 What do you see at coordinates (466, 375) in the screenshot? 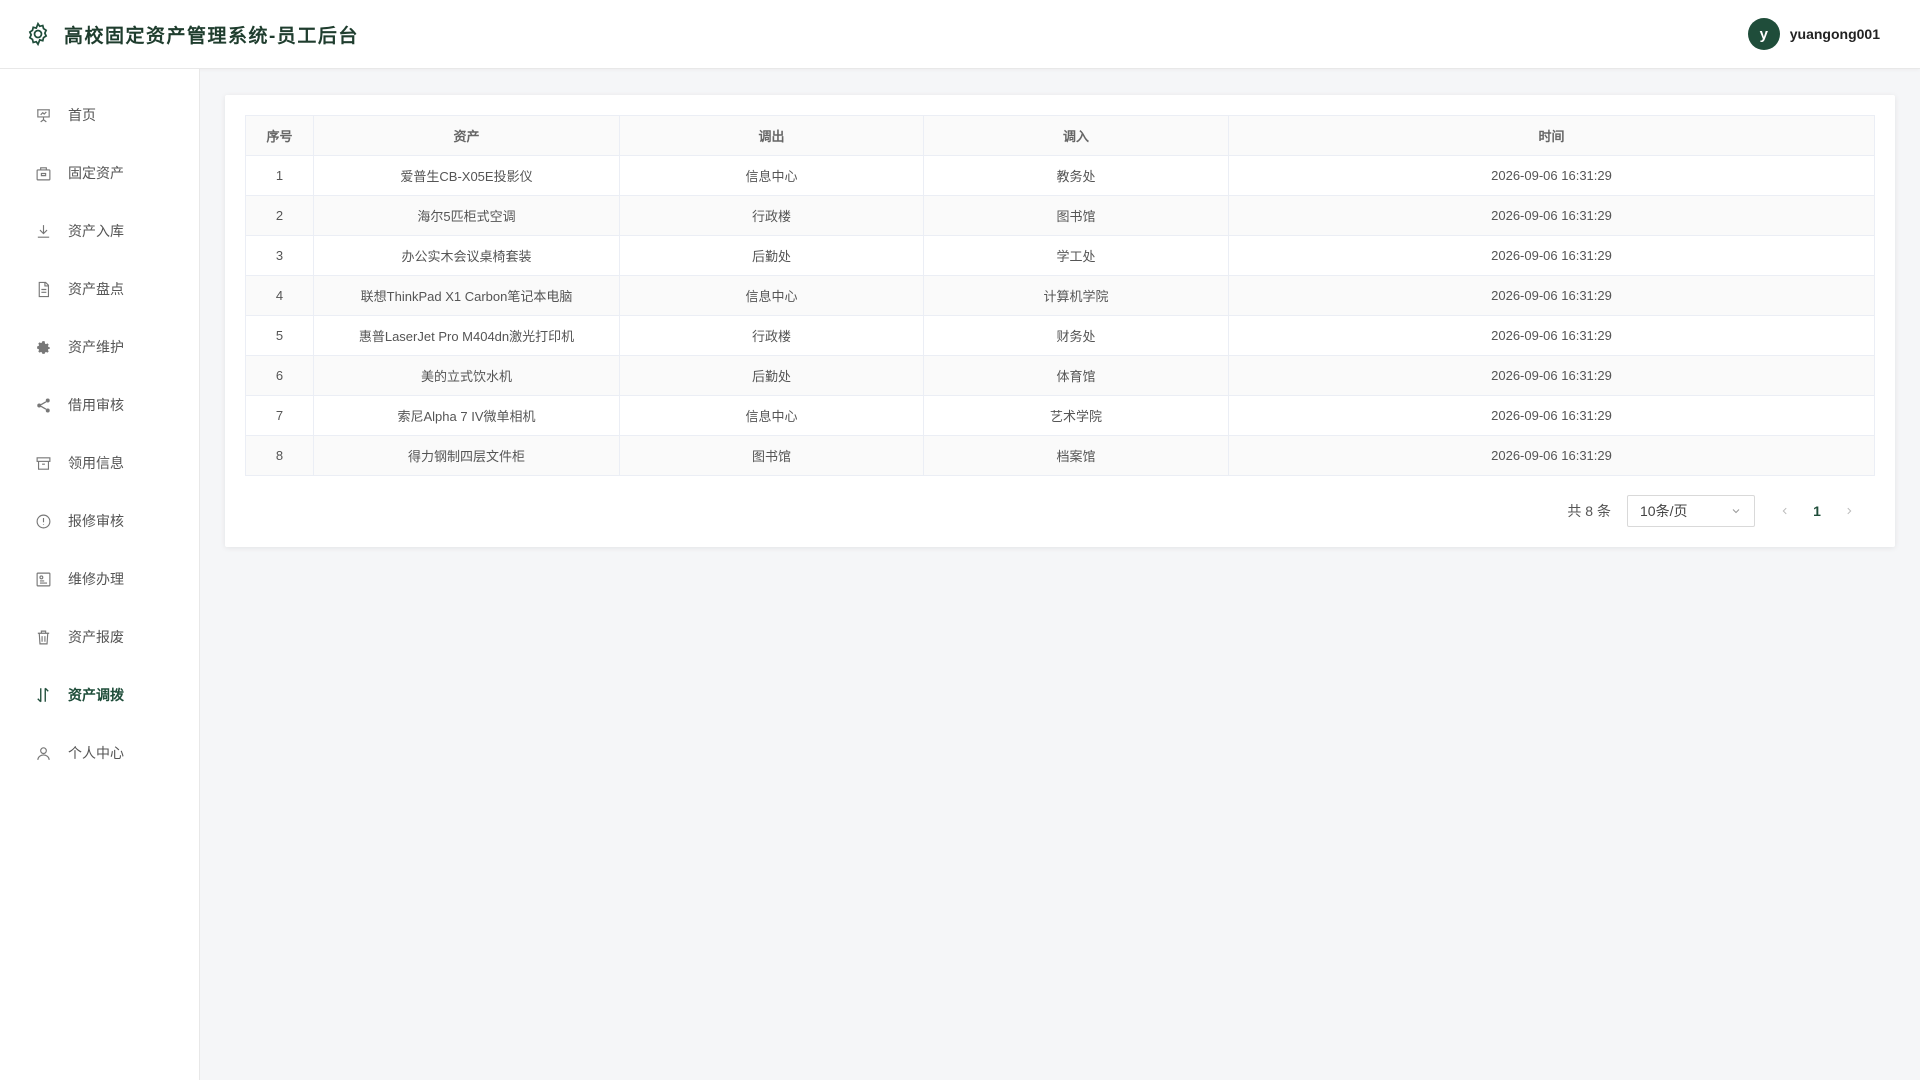
I see `cell-asset: 美的立式饮水机` at bounding box center [466, 375].